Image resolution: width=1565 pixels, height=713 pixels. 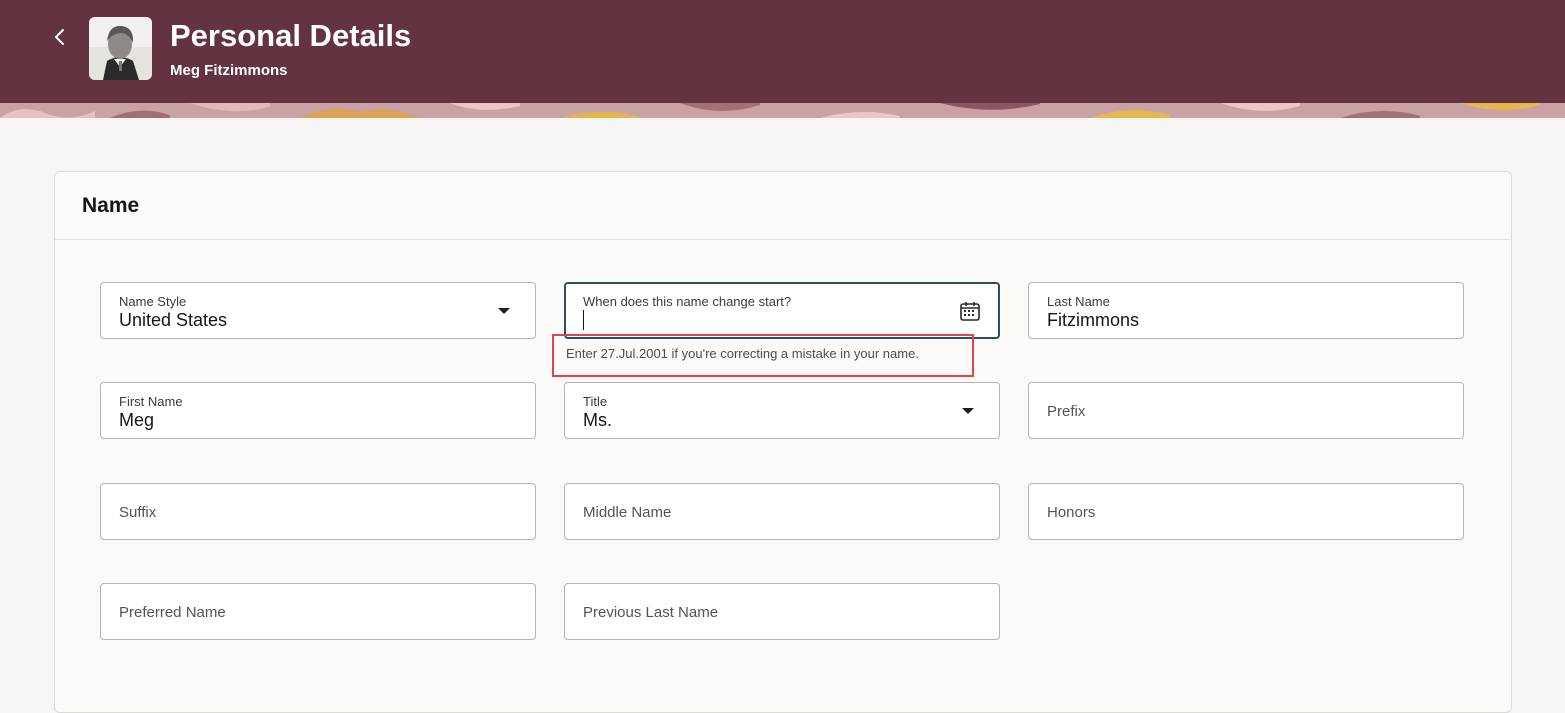 I want to click on previous-last-name-label: Previous Last Name, so click(x=651, y=612).